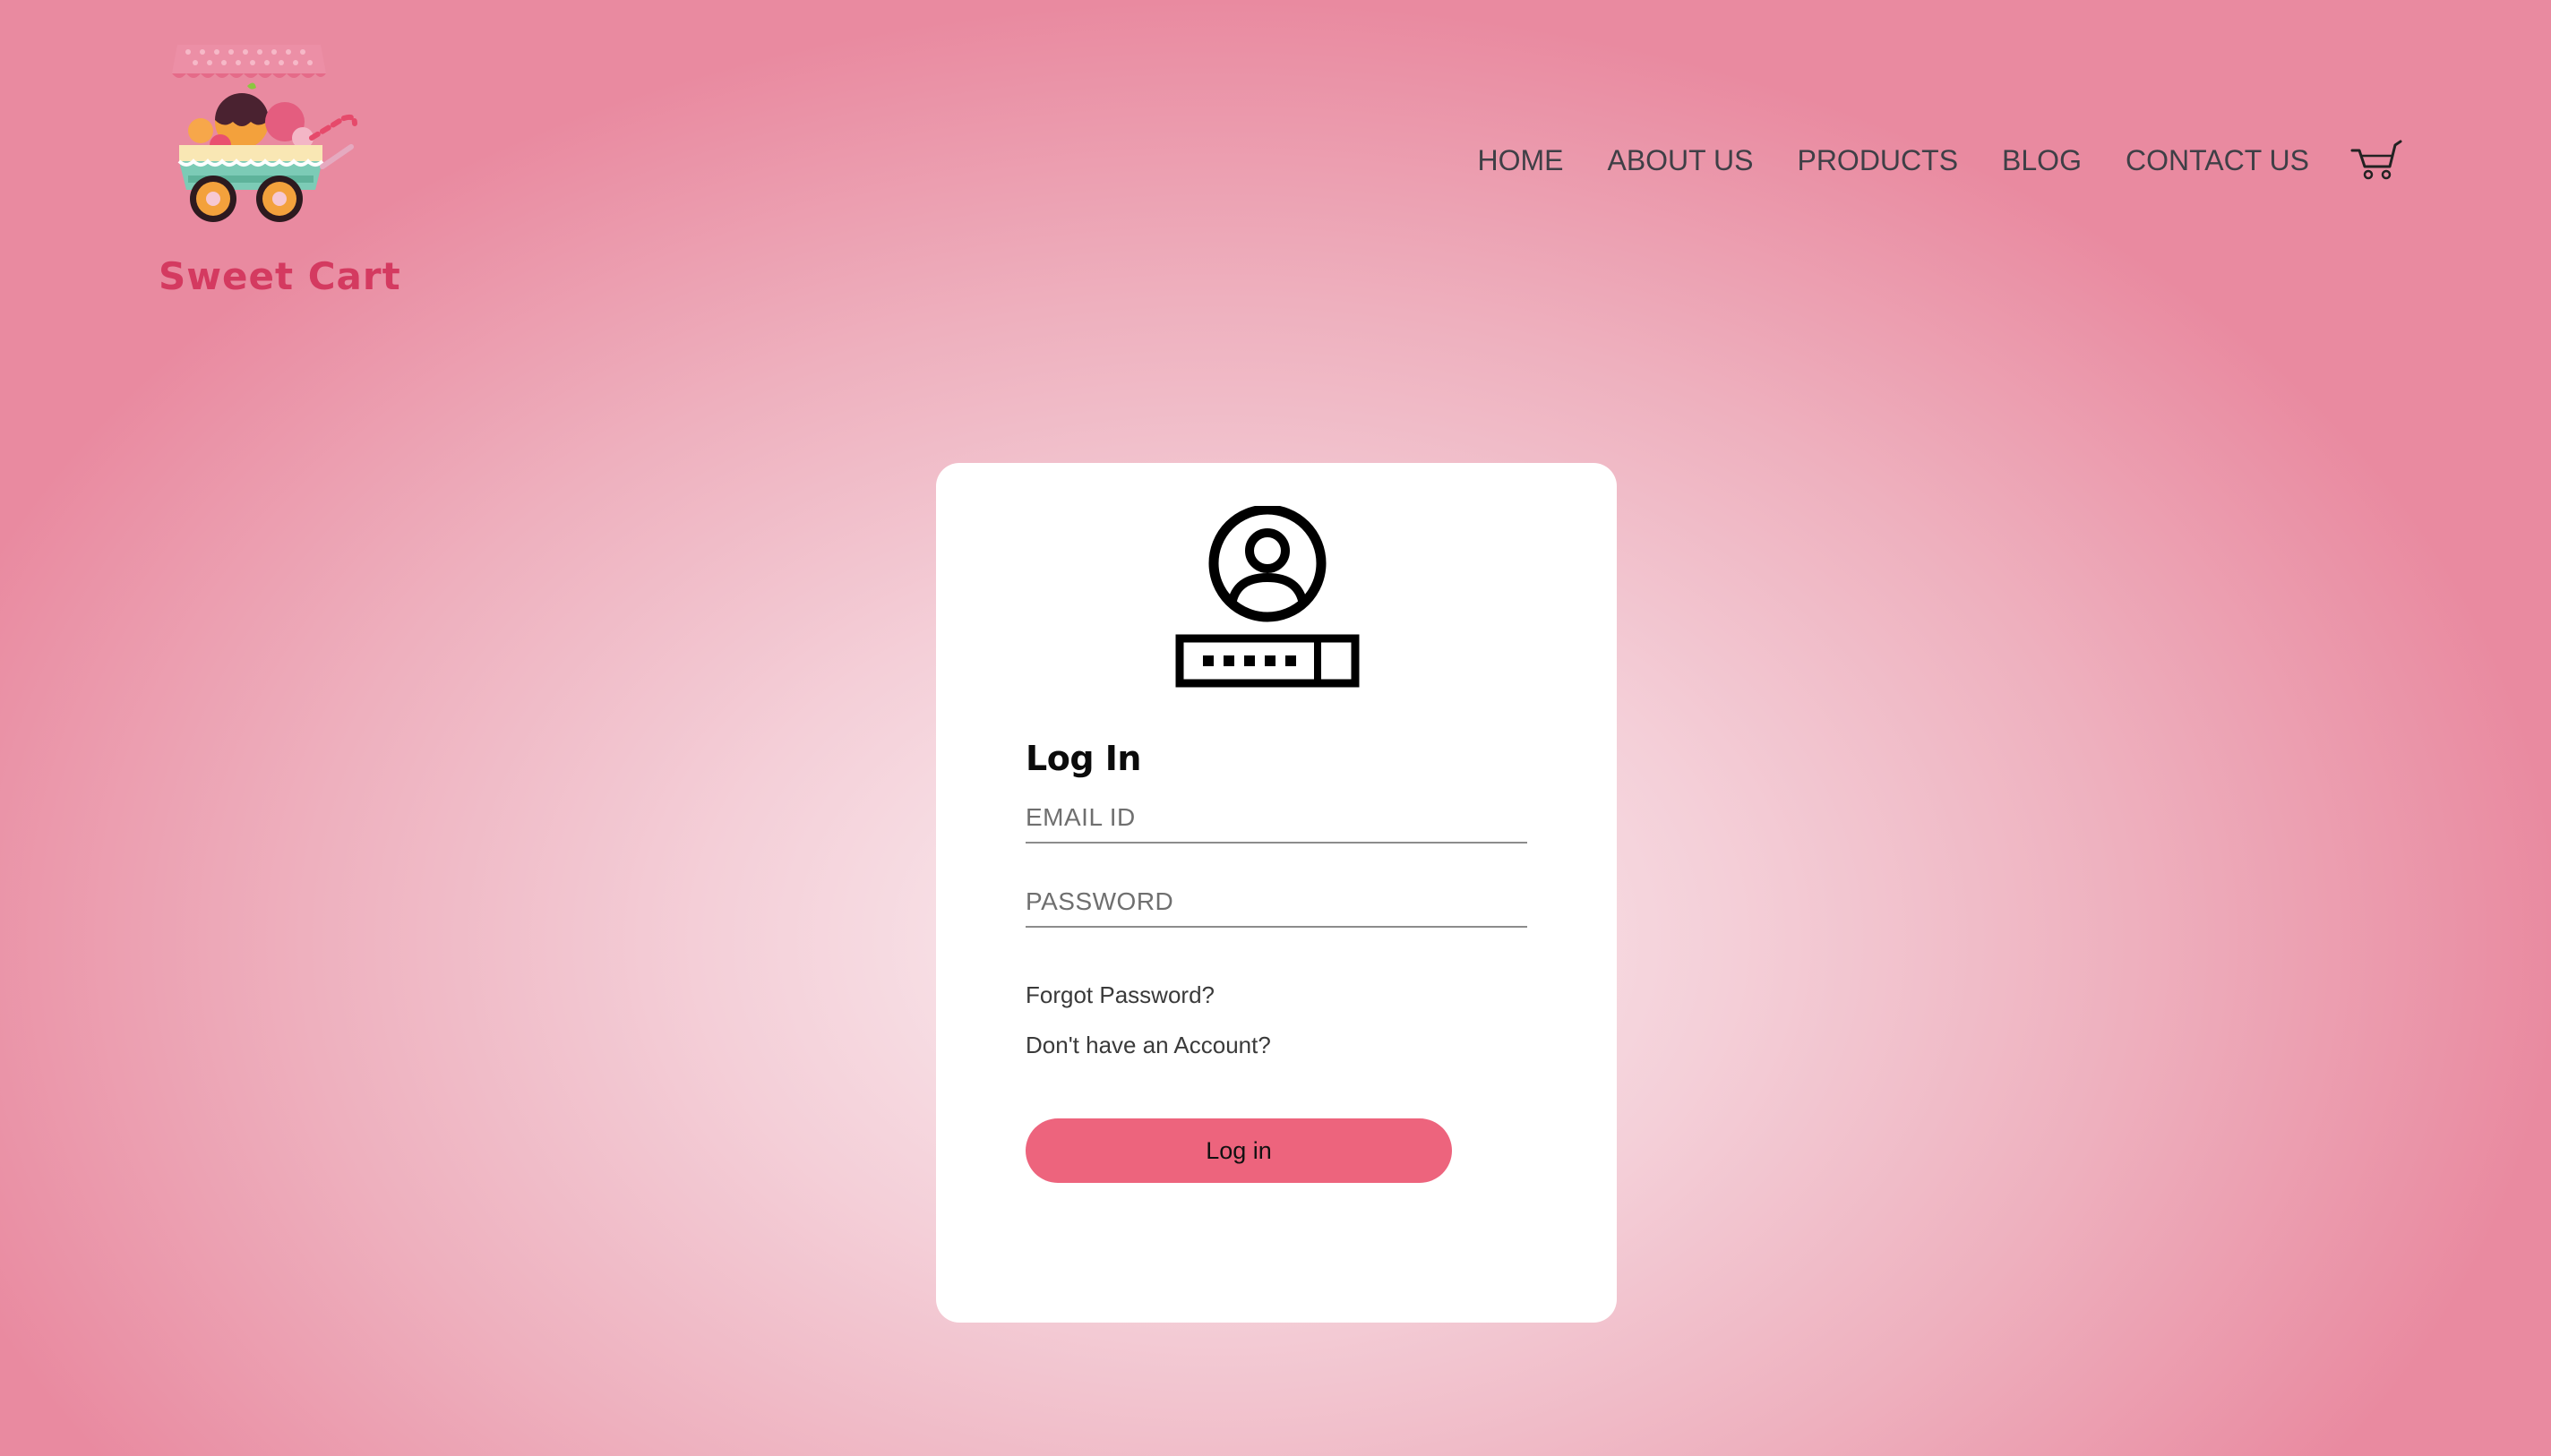 This screenshot has height=1456, width=2551. I want to click on nav-home-link: HOME, so click(1520, 160).